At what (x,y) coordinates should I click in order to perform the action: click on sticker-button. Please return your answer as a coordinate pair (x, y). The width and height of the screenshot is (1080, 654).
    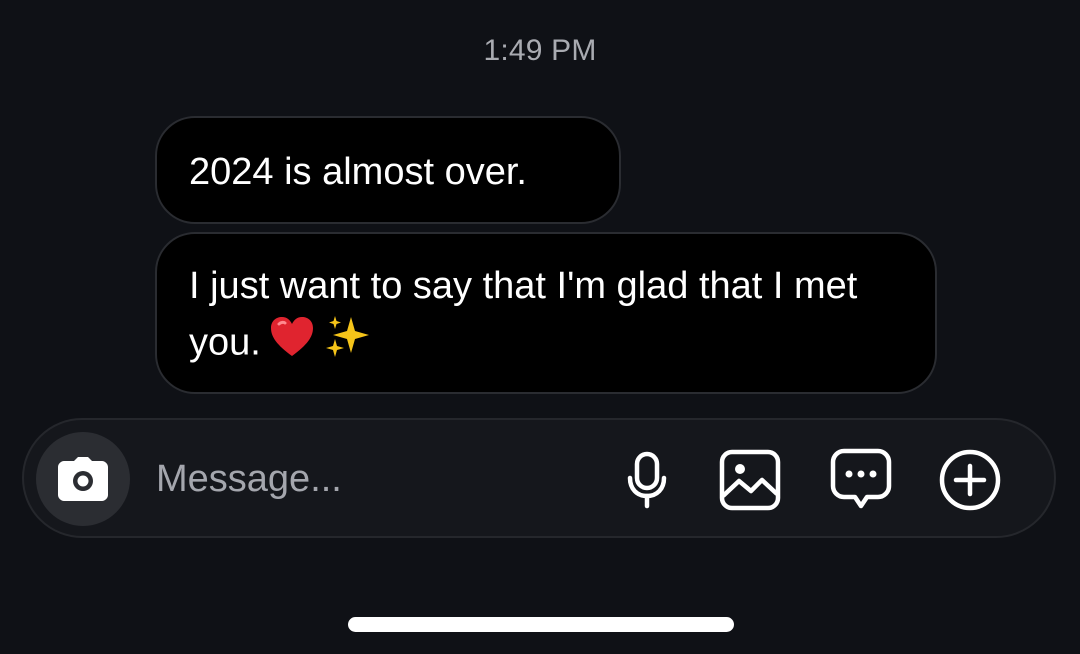
    Looking at the image, I should click on (861, 480).